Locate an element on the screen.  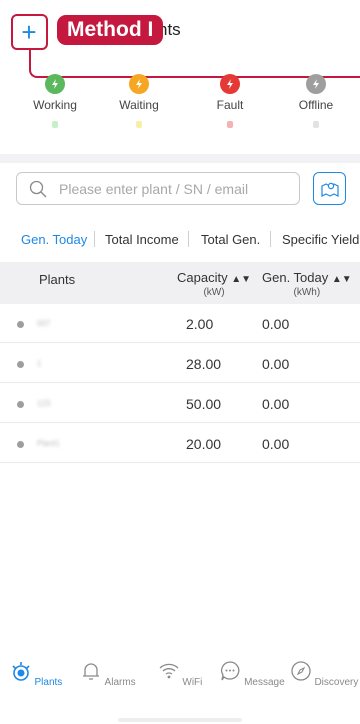
tab-total-income: Total Income is located at coordinates (142, 239).